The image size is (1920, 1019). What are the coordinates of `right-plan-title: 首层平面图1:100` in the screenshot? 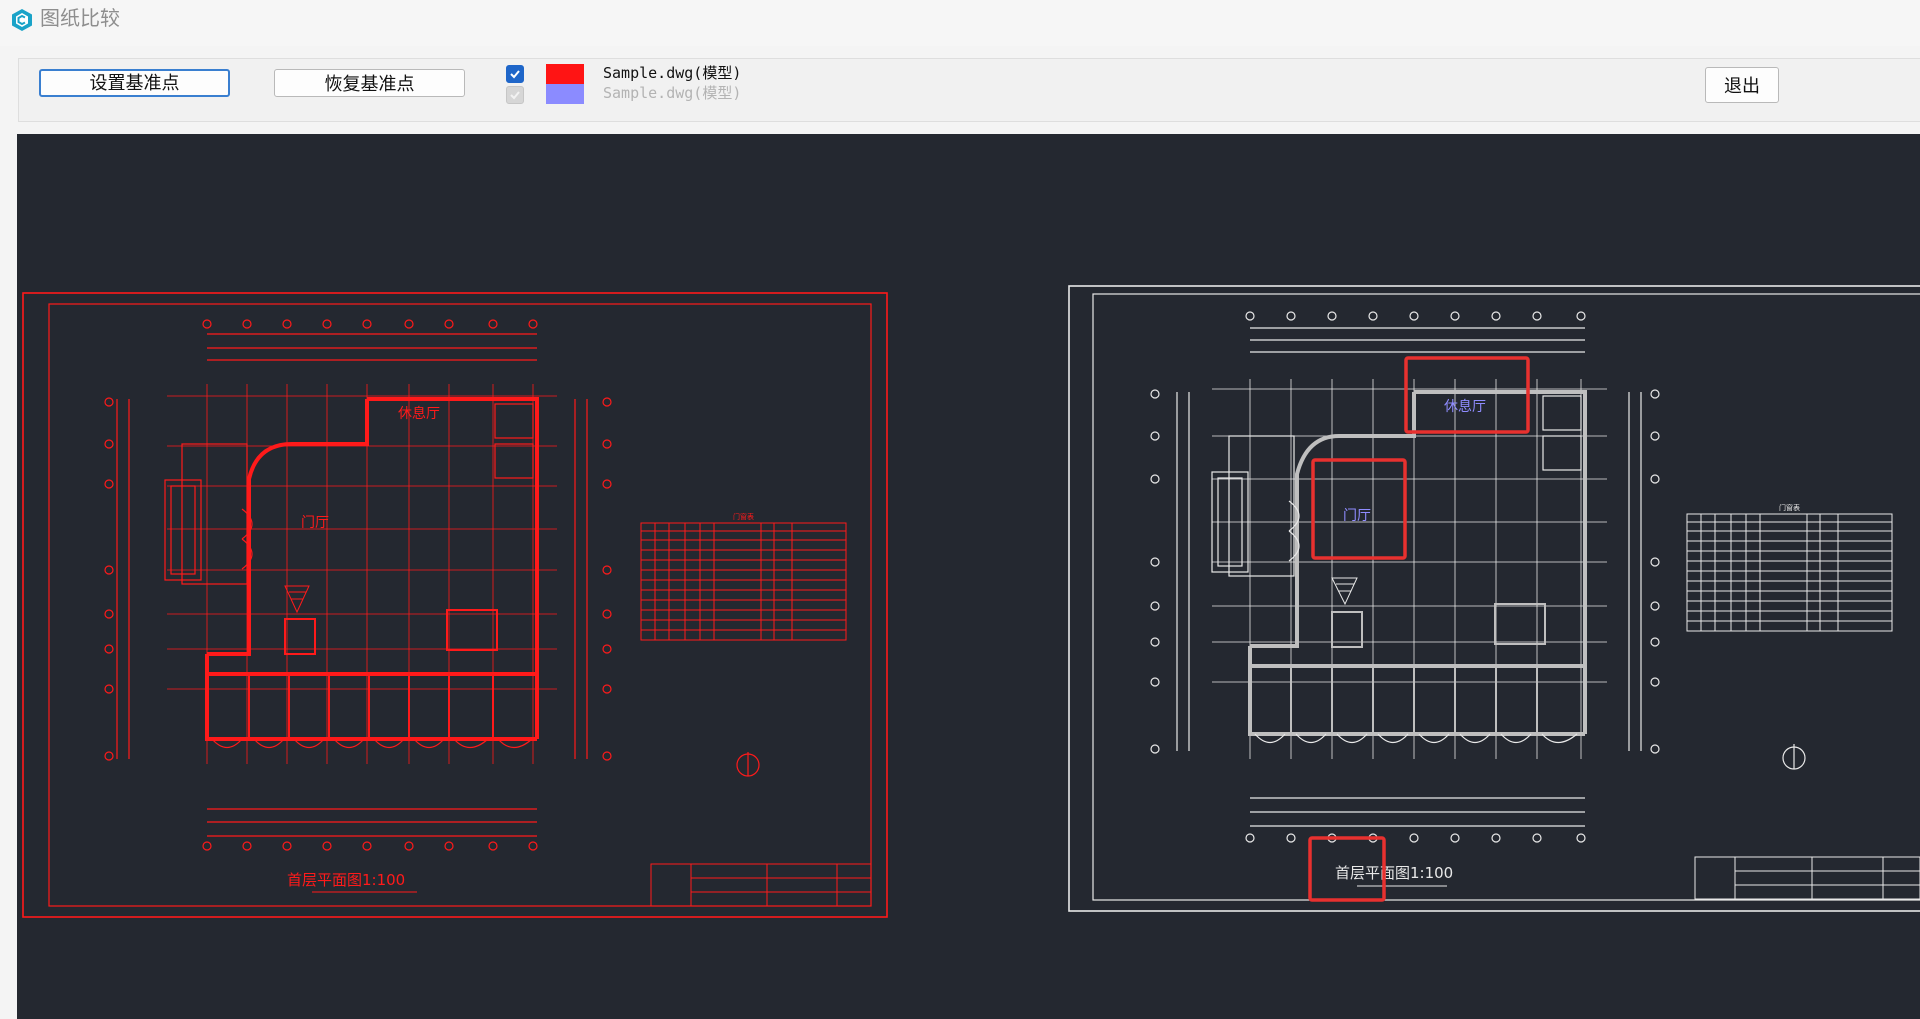 It's located at (1394, 873).